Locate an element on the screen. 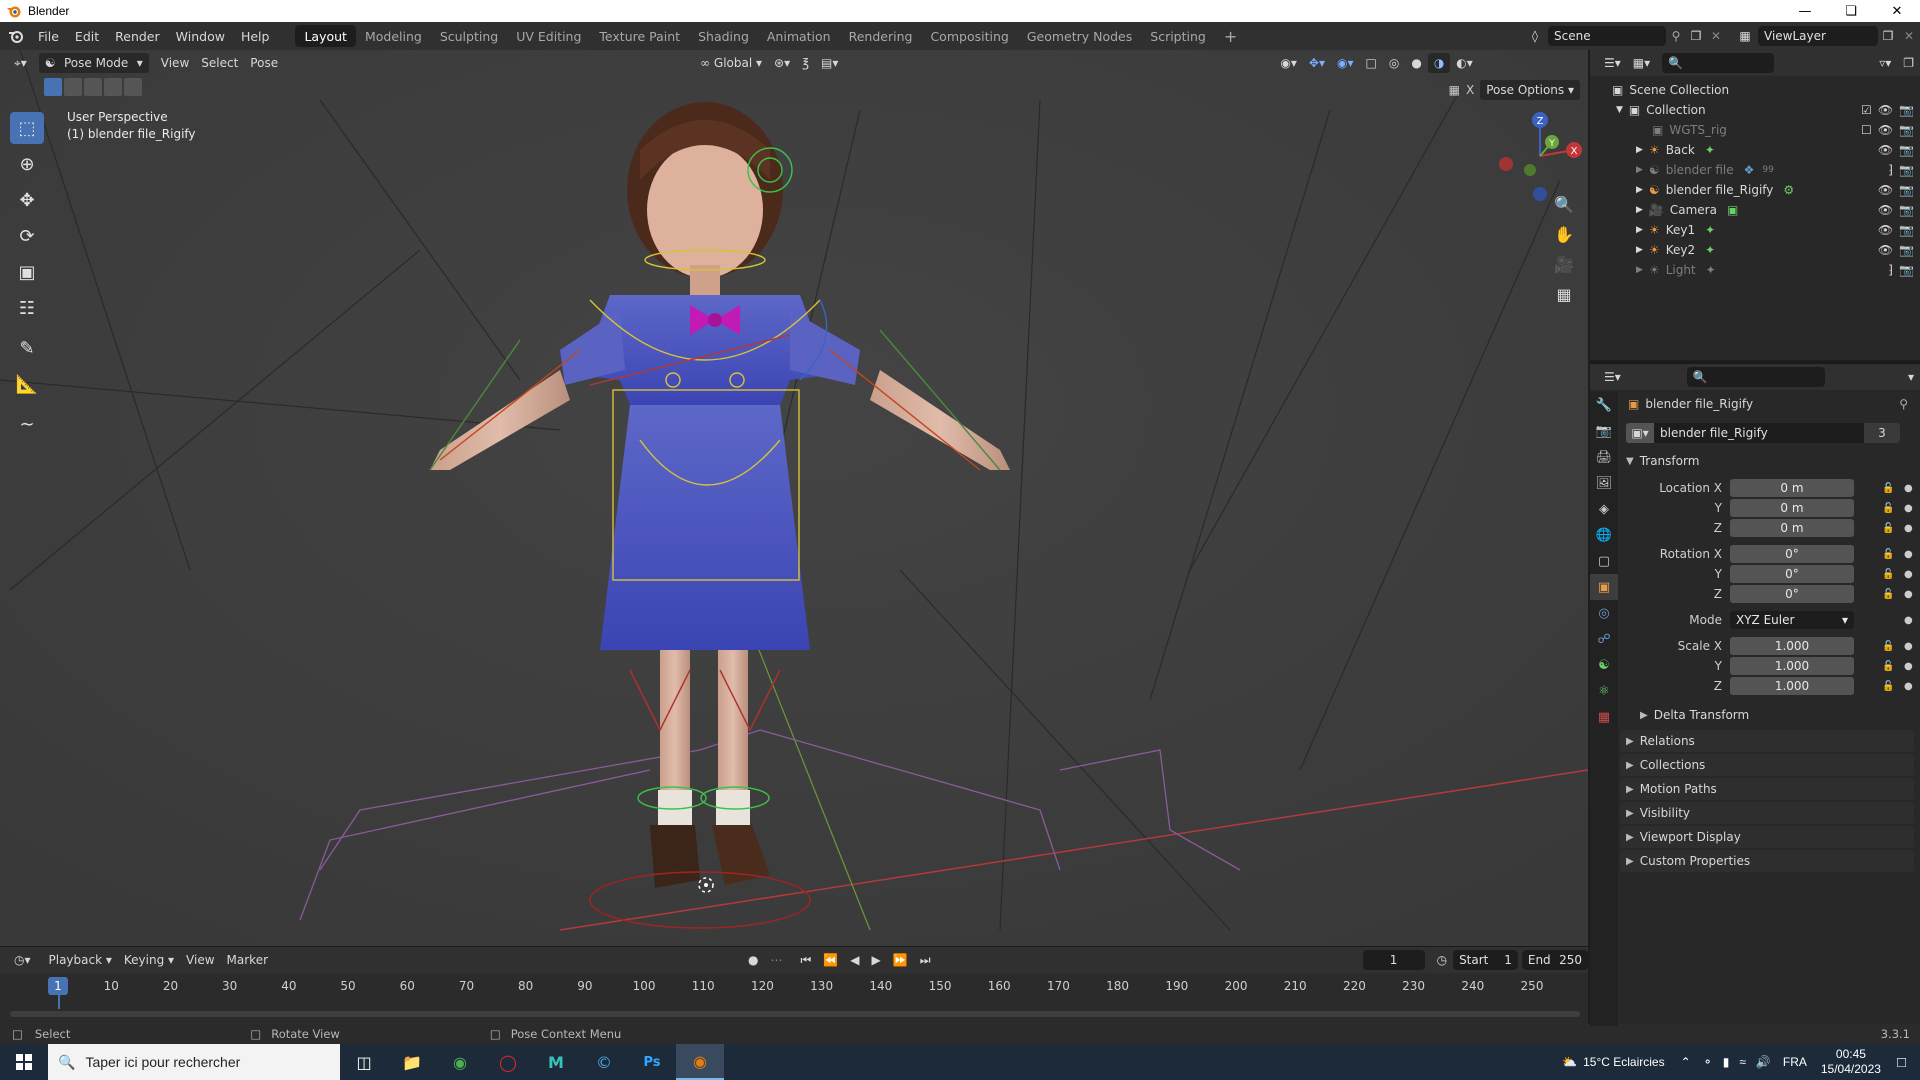  select-box-tool-icon: ⬚ is located at coordinates (27, 128).